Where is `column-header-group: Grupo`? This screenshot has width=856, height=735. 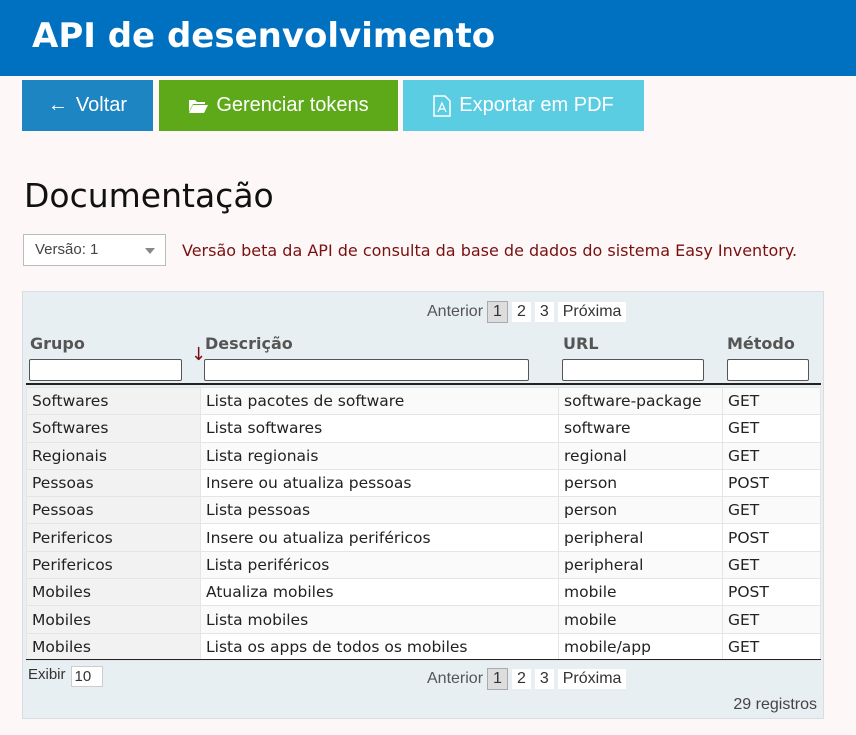
column-header-group: Grupo is located at coordinates (57, 343).